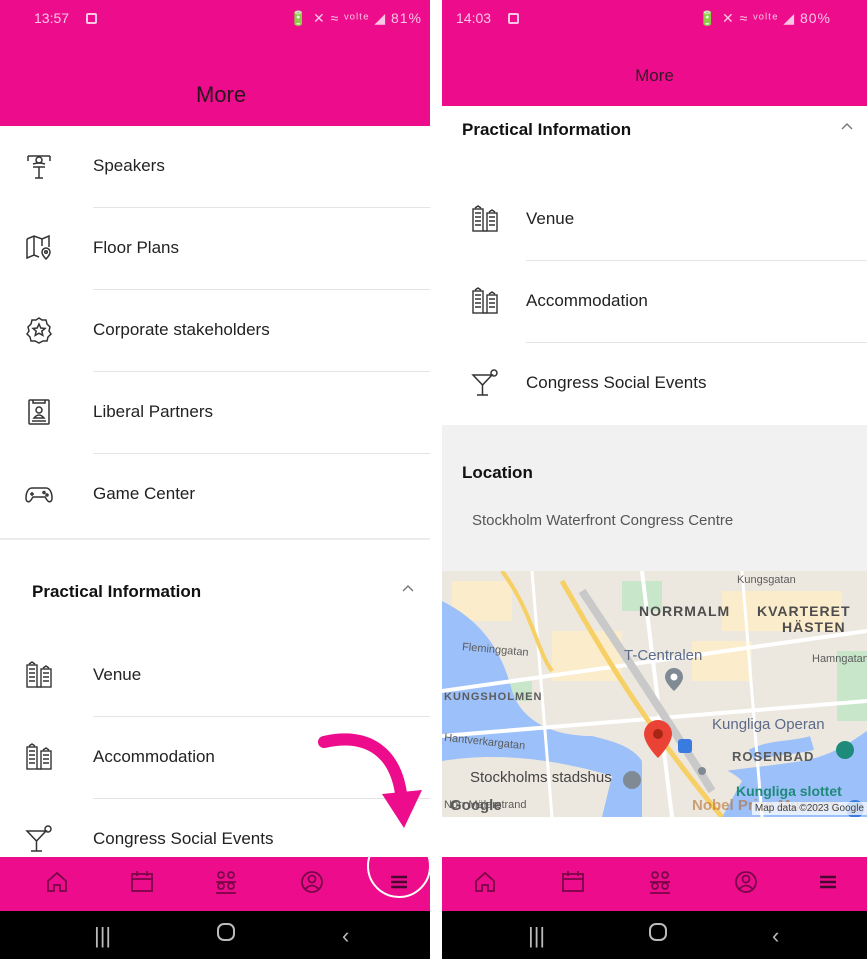 The image size is (867, 959). What do you see at coordinates (221, 539) in the screenshot?
I see `section-divider` at bounding box center [221, 539].